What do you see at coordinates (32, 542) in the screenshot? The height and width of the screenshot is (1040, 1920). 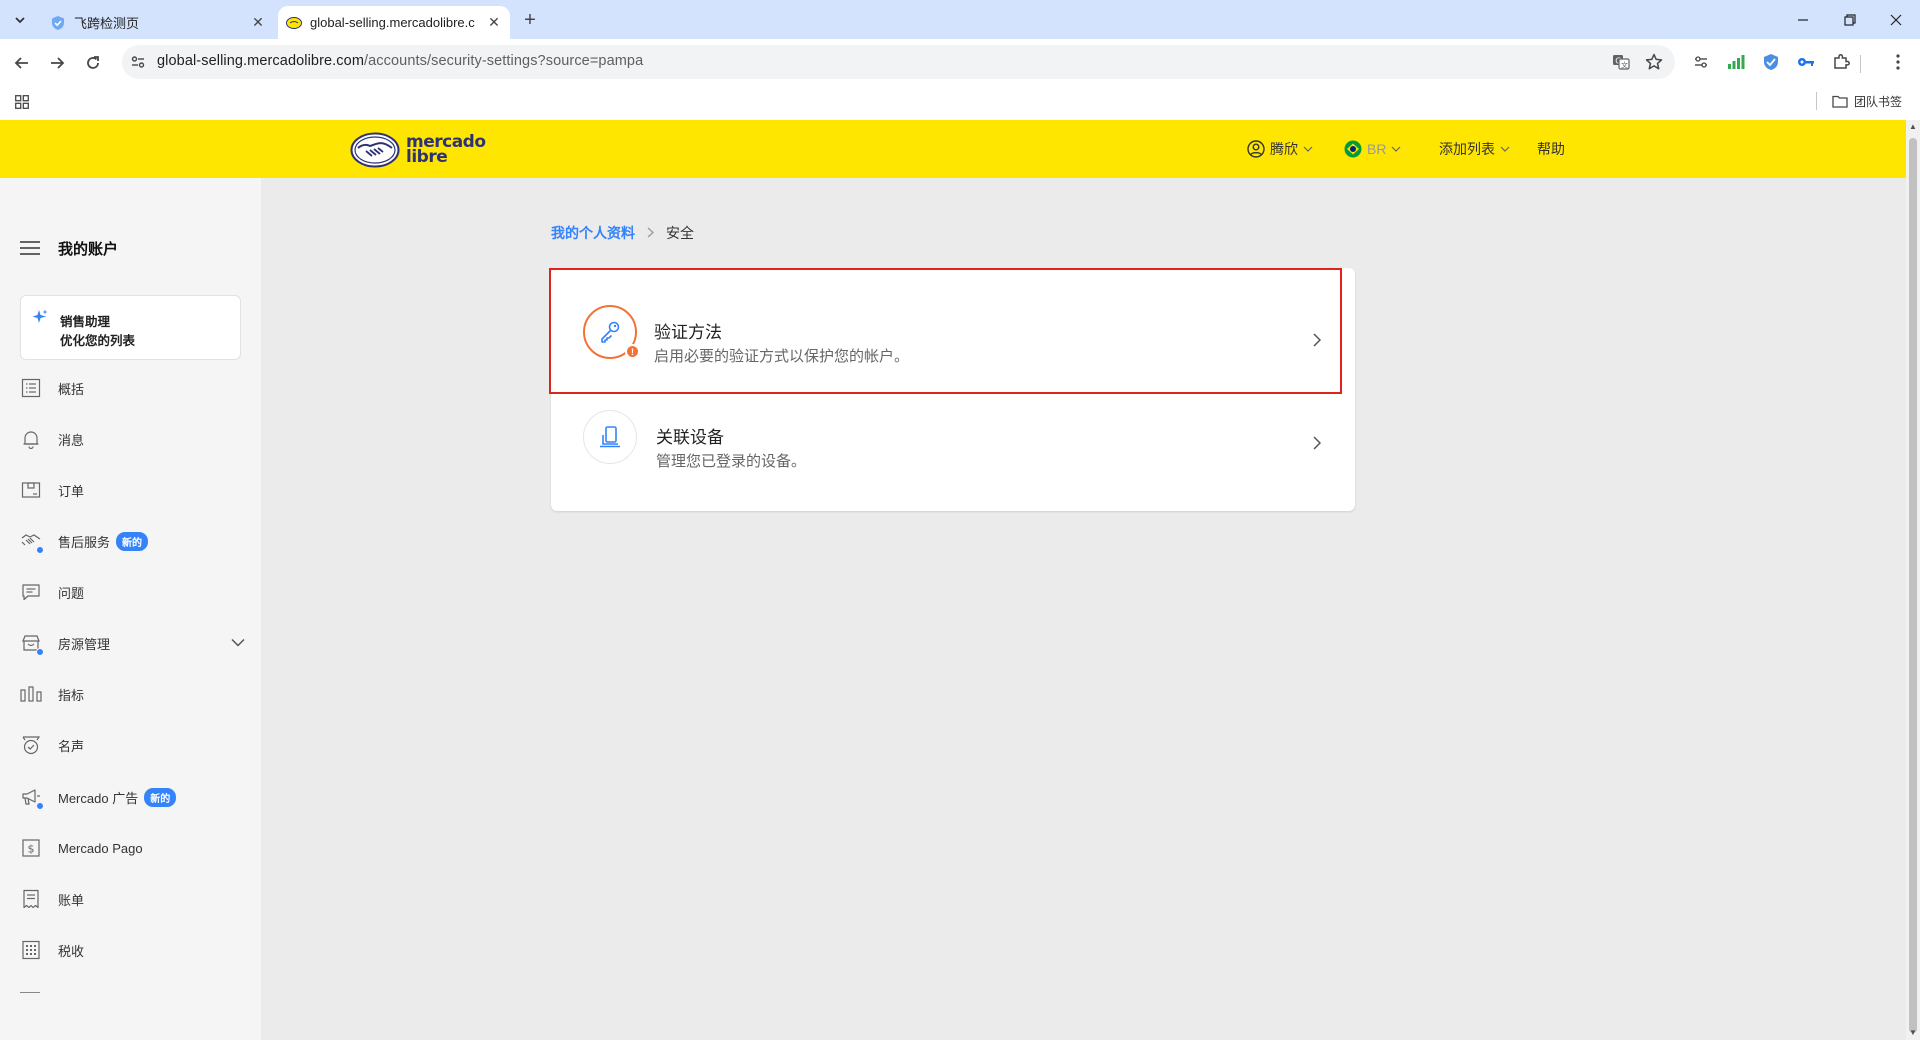 I see `handshake-icon` at bounding box center [32, 542].